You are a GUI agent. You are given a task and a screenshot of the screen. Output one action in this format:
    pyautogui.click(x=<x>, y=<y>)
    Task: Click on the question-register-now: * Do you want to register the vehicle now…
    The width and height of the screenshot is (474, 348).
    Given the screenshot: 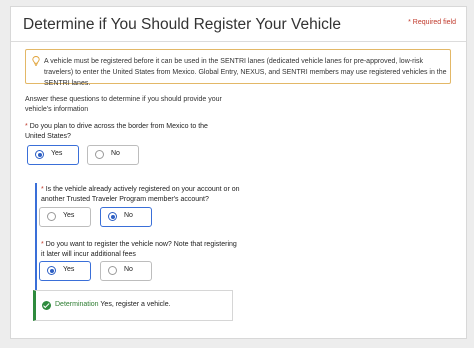 What is the action you would take?
    pyautogui.click(x=141, y=250)
    